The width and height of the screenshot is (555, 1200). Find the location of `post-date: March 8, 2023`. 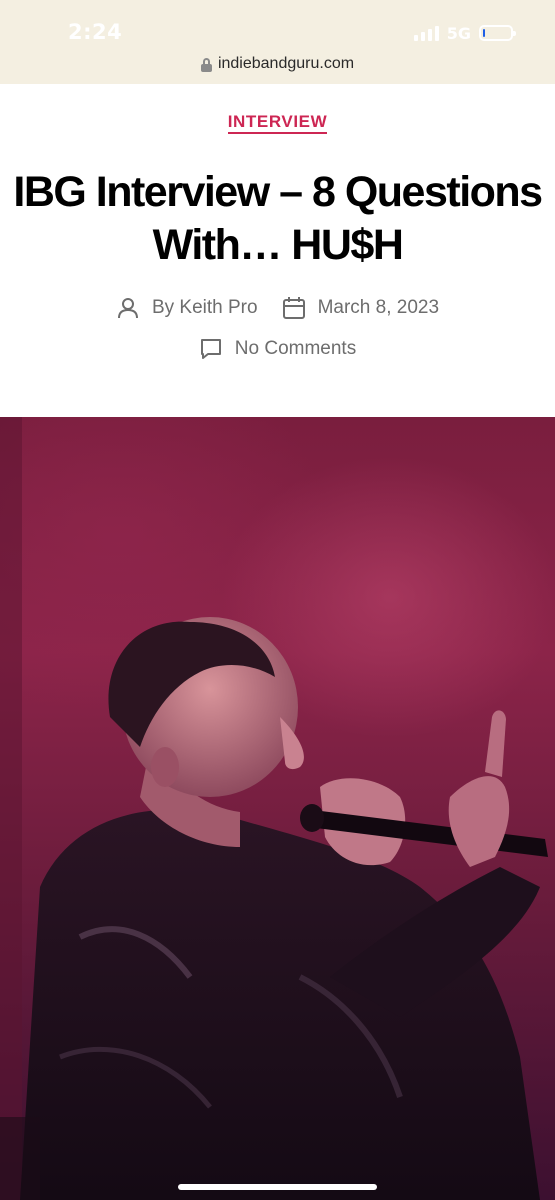

post-date: March 8, 2023 is located at coordinates (360, 308).